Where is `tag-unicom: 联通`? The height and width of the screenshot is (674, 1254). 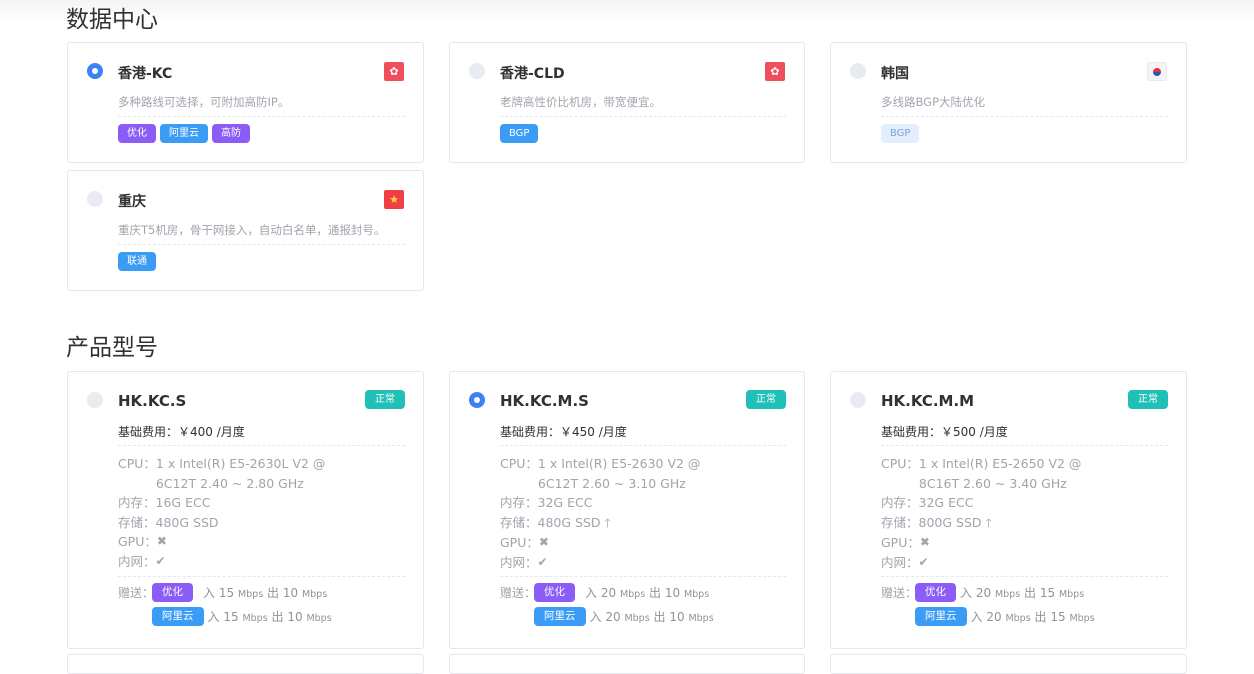 tag-unicom: 联通 is located at coordinates (137, 261).